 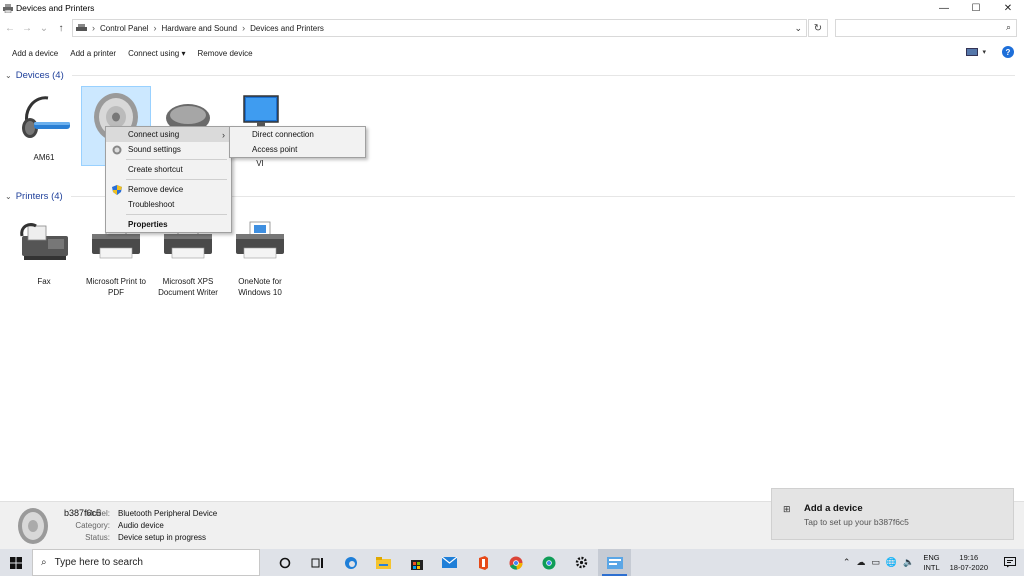 I want to click on device-label: VI, so click(x=260, y=163).